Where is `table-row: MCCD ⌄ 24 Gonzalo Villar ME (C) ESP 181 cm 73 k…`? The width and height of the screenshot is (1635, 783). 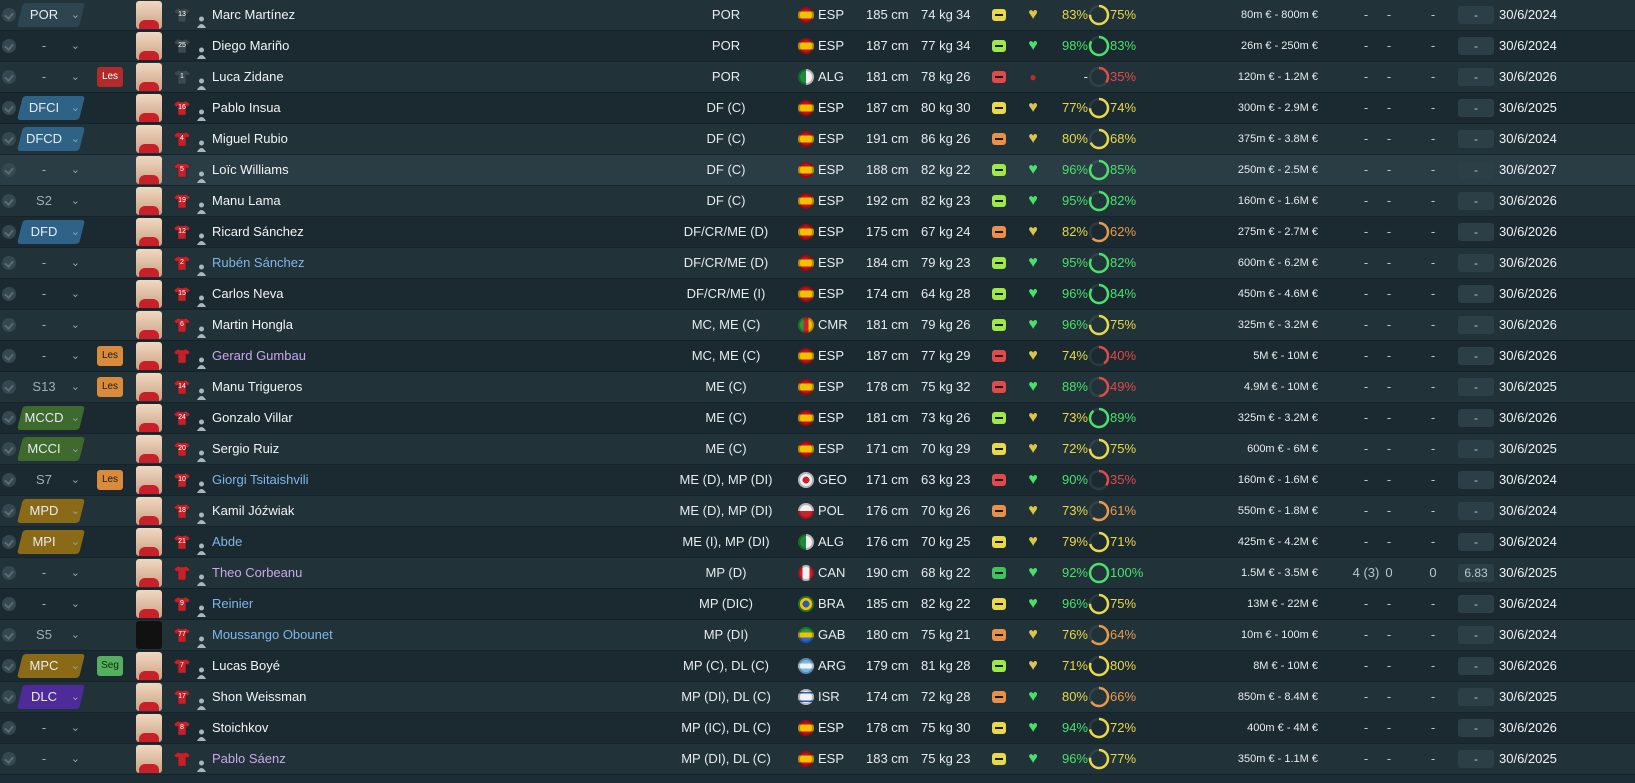
table-row: MCCD ⌄ 24 Gonzalo Villar ME (C) ESP 181 cm 73 k… is located at coordinates (817, 418).